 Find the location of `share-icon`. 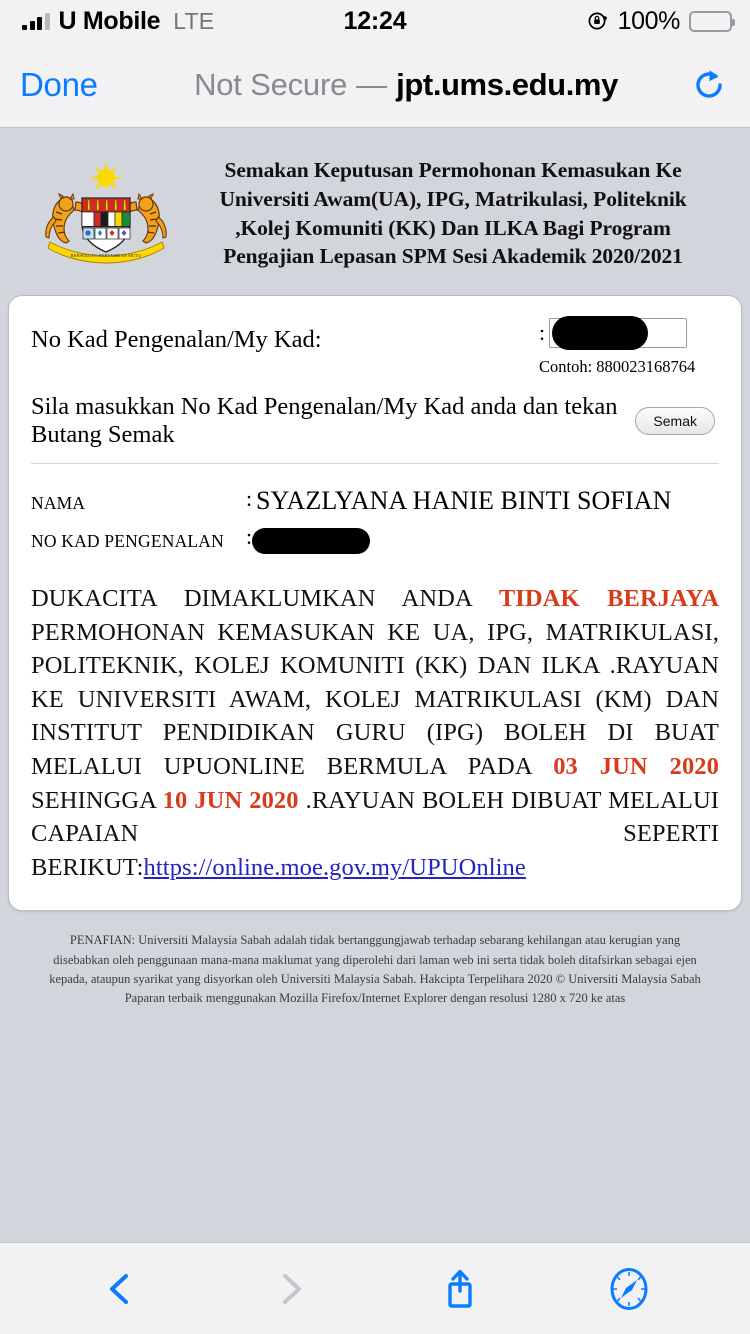

share-icon is located at coordinates (460, 1289).